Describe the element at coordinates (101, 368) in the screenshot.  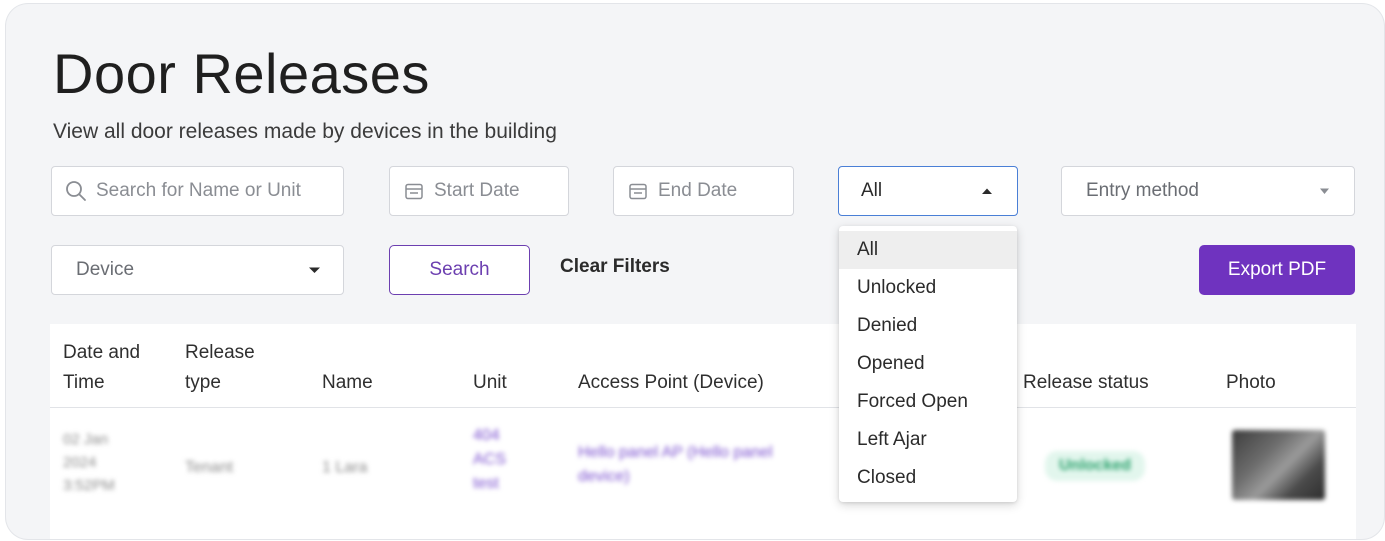
I see `header-date-time: Date and Time` at that location.